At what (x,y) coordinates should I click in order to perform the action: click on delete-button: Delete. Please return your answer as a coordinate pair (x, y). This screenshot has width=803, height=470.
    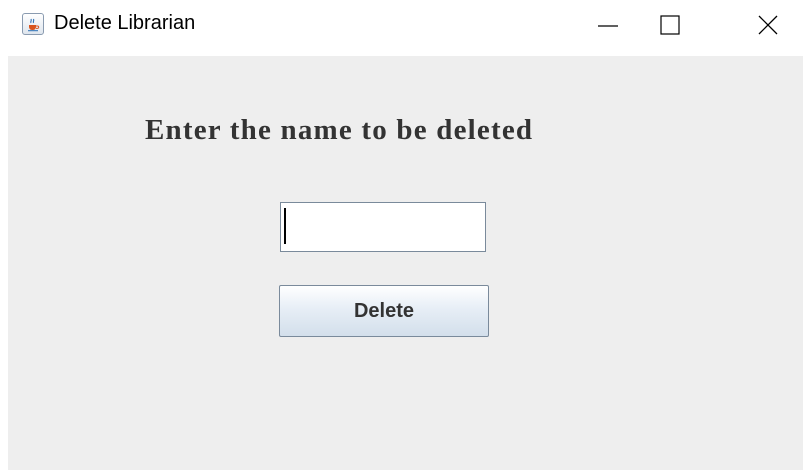
    Looking at the image, I should click on (384, 311).